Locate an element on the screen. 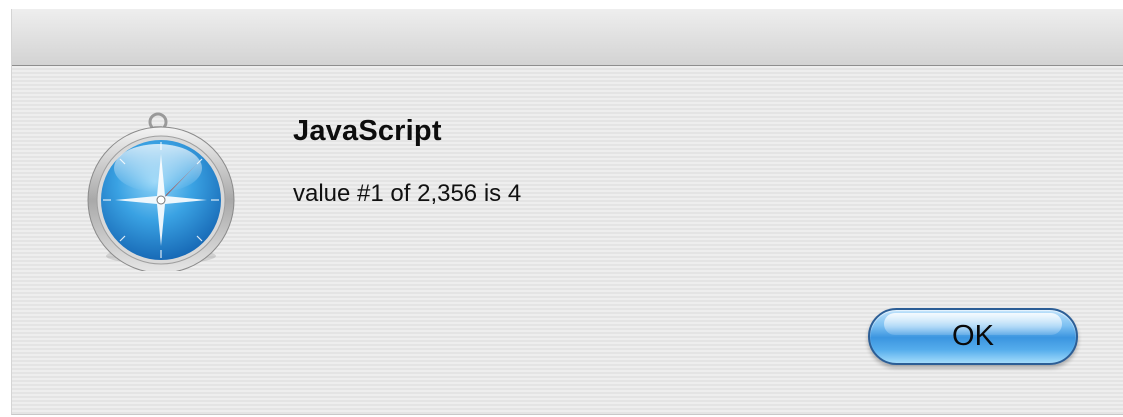 The image size is (1123, 417). ok-button: OK is located at coordinates (973, 336).